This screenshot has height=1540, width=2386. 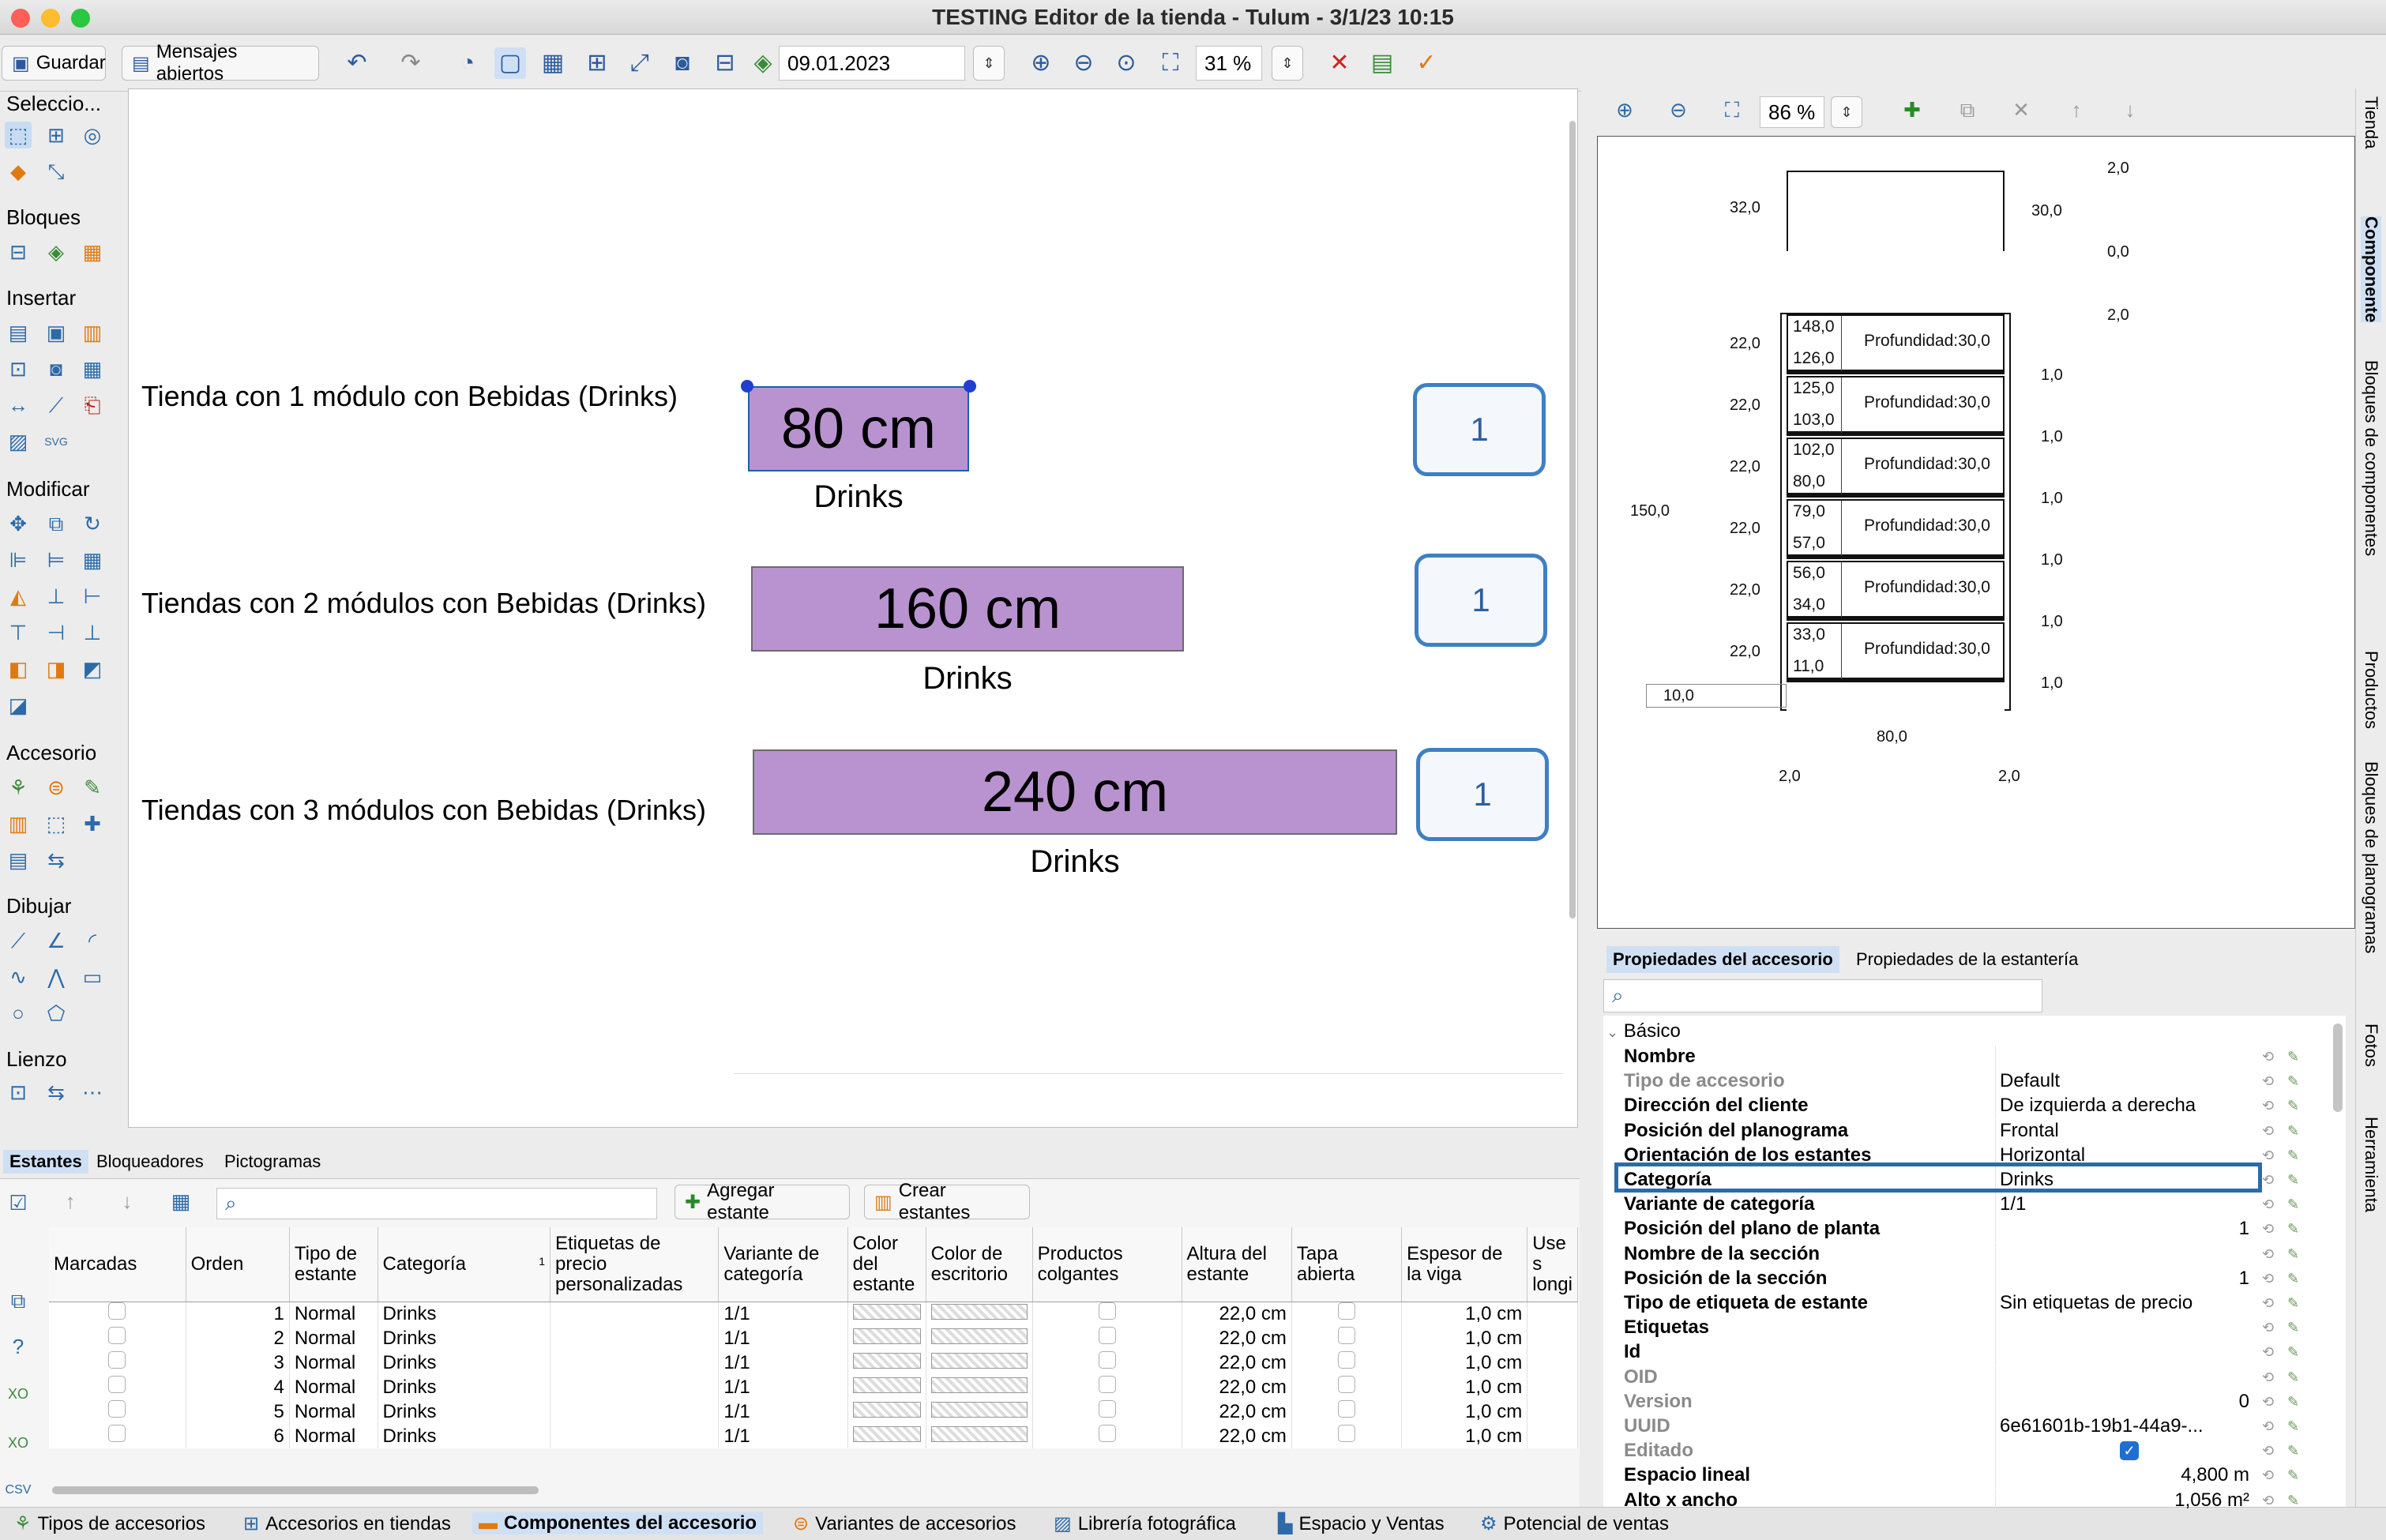 I want to click on col-order: Orden, so click(x=238, y=1264).